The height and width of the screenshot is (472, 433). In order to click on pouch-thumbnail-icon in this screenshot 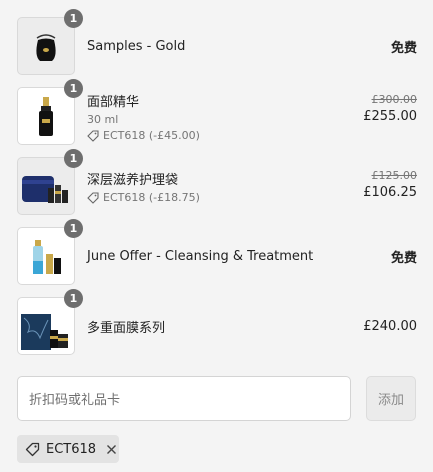, I will do `click(46, 47)`.